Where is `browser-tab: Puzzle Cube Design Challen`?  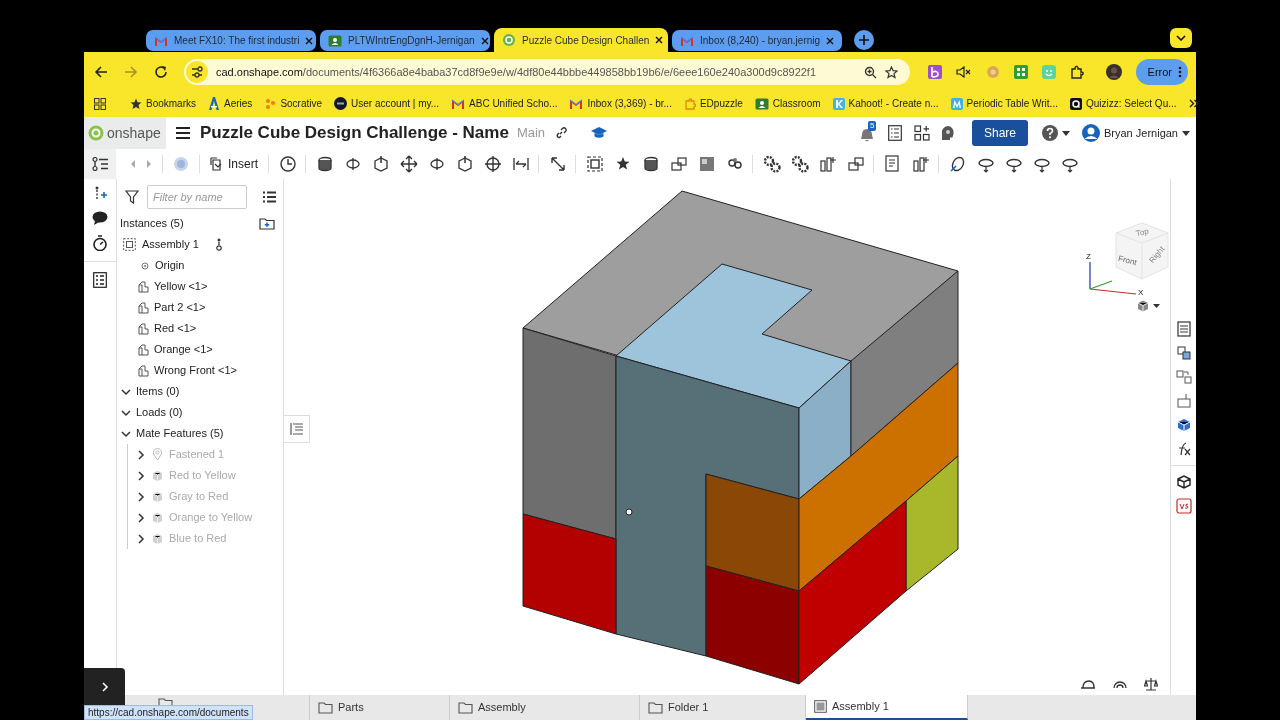
browser-tab: Puzzle Cube Design Challen is located at coordinates (581, 40).